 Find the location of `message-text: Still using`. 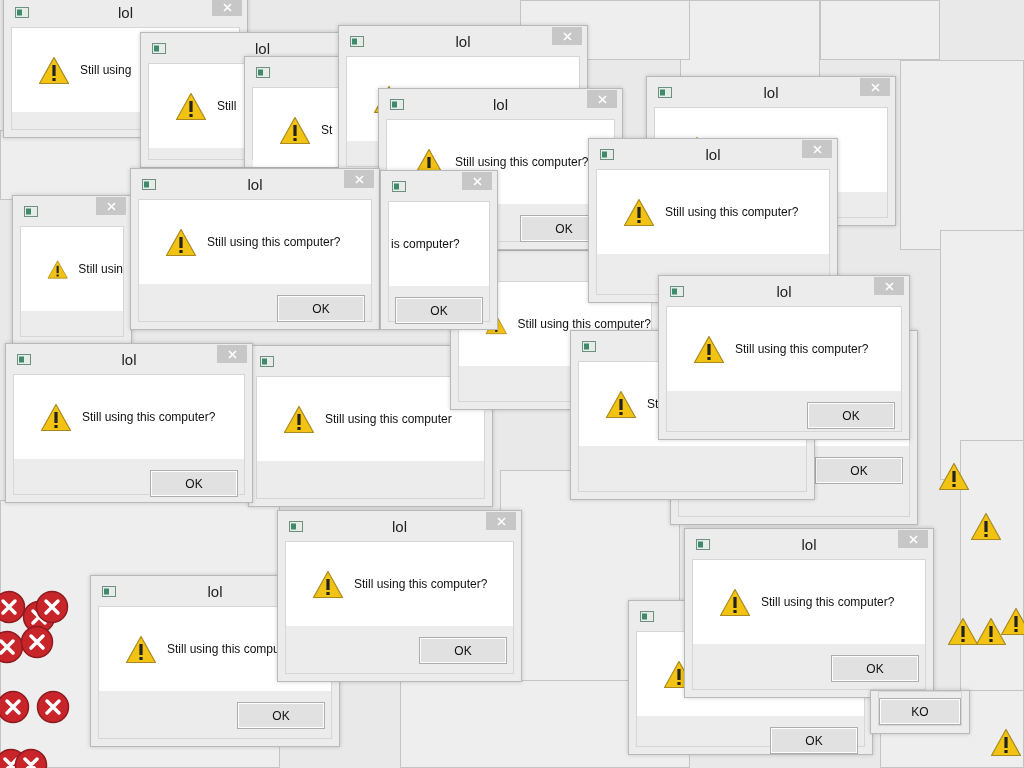

message-text: Still using is located at coordinates (106, 70).